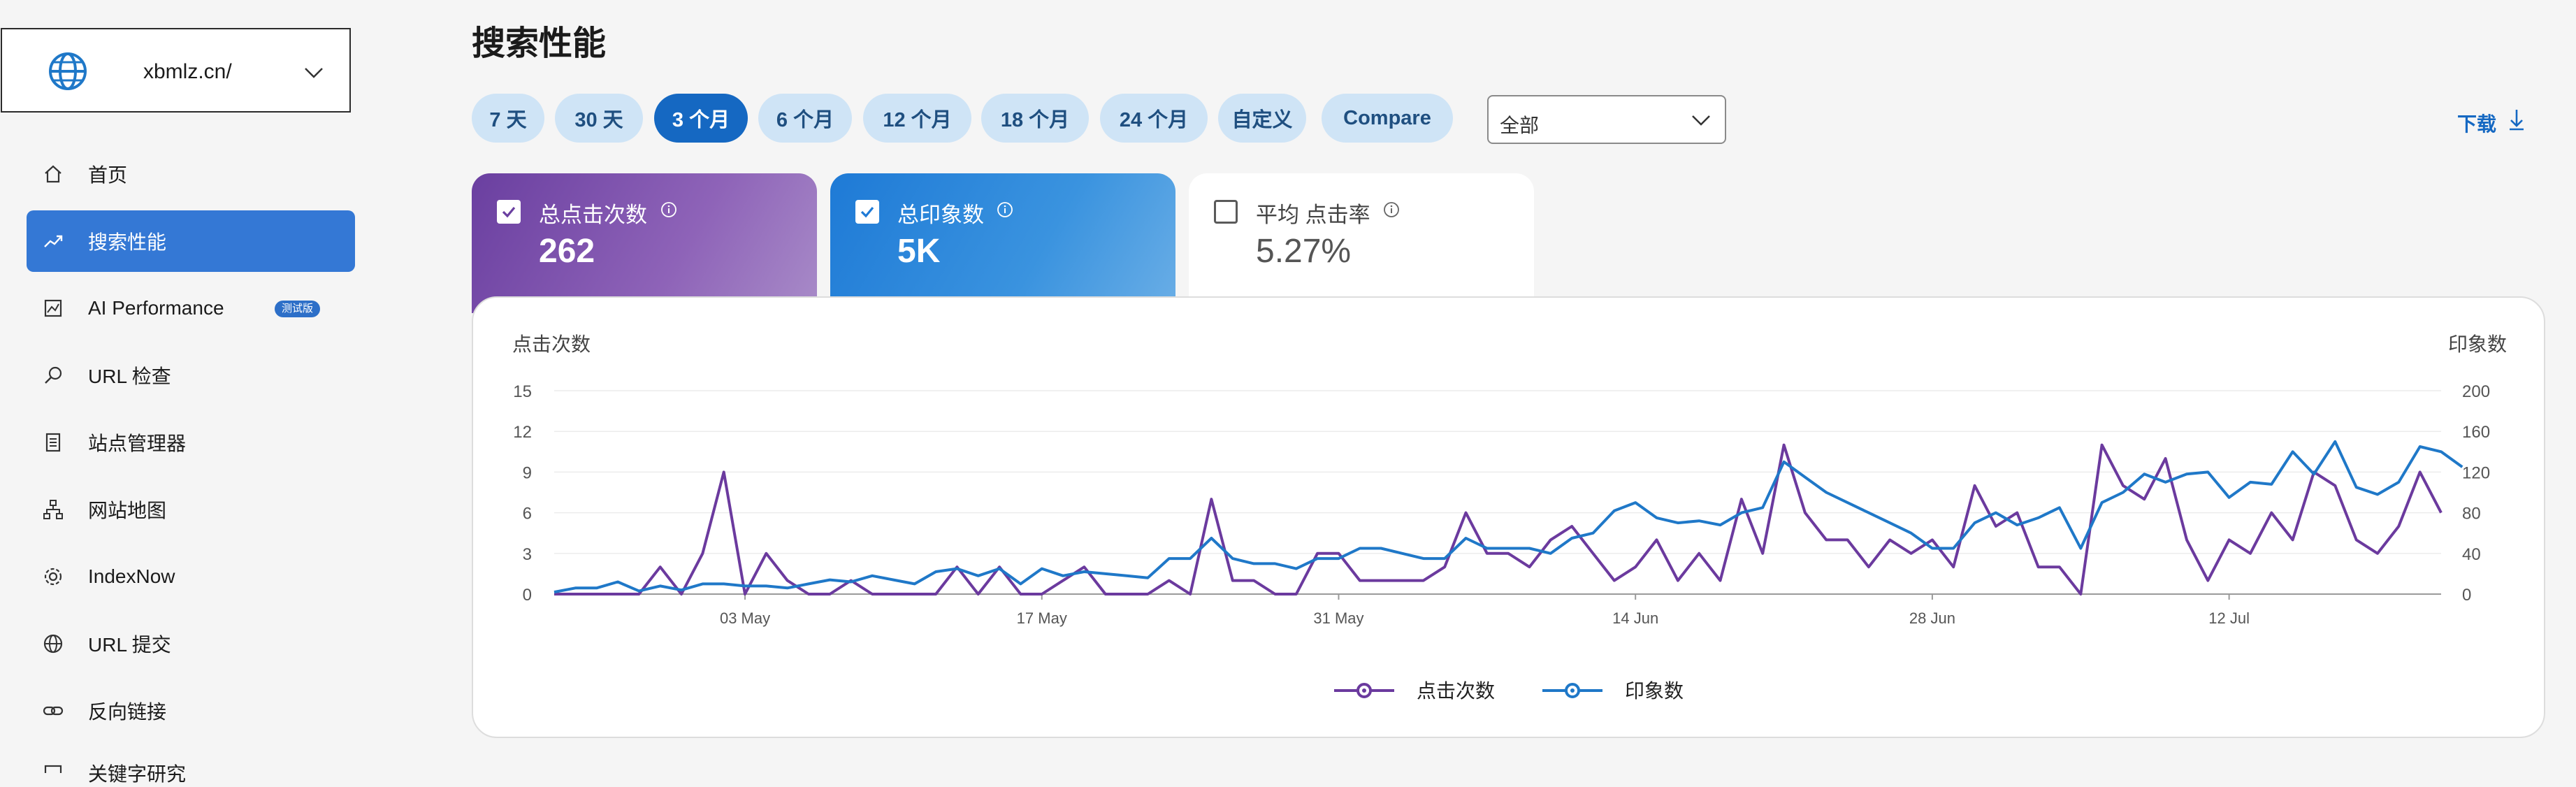  What do you see at coordinates (1456, 691) in the screenshot?
I see `legend-label: 点击次数` at bounding box center [1456, 691].